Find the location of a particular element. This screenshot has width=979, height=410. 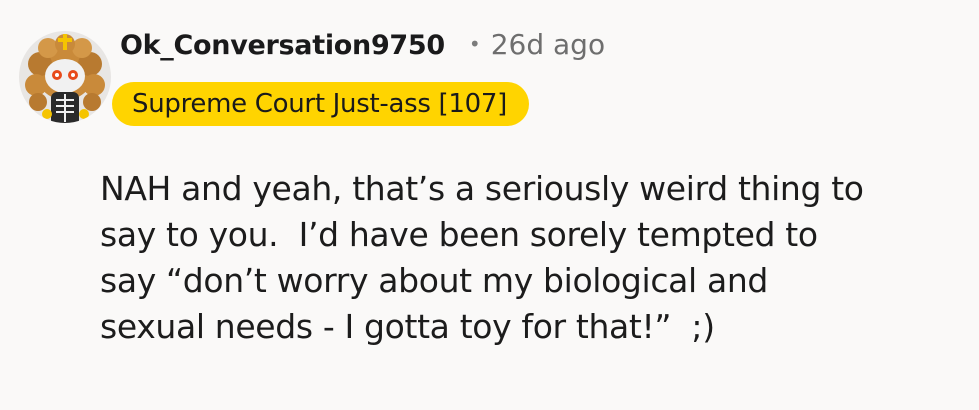

timestamp: 26d ago is located at coordinates (548, 44).